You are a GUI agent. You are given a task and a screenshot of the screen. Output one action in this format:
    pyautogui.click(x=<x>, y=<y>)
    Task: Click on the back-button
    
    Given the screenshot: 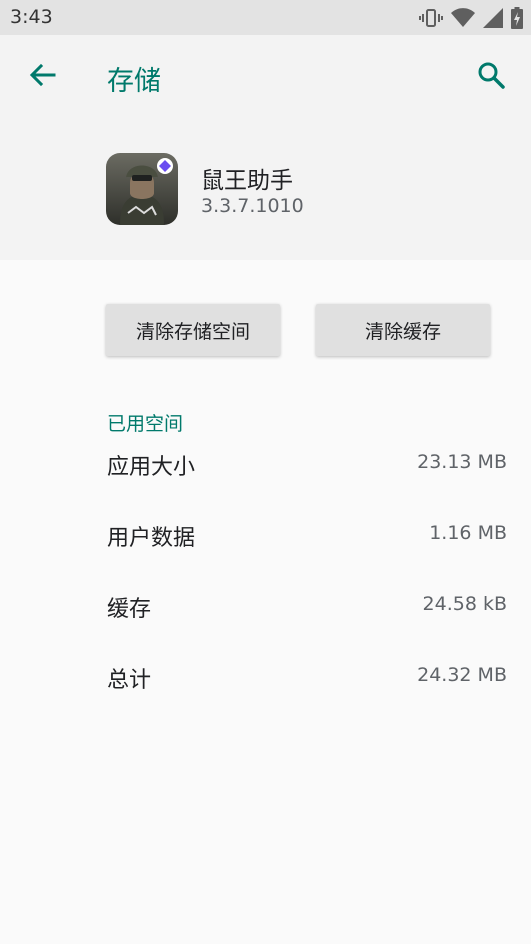 What is the action you would take?
    pyautogui.click(x=42, y=77)
    